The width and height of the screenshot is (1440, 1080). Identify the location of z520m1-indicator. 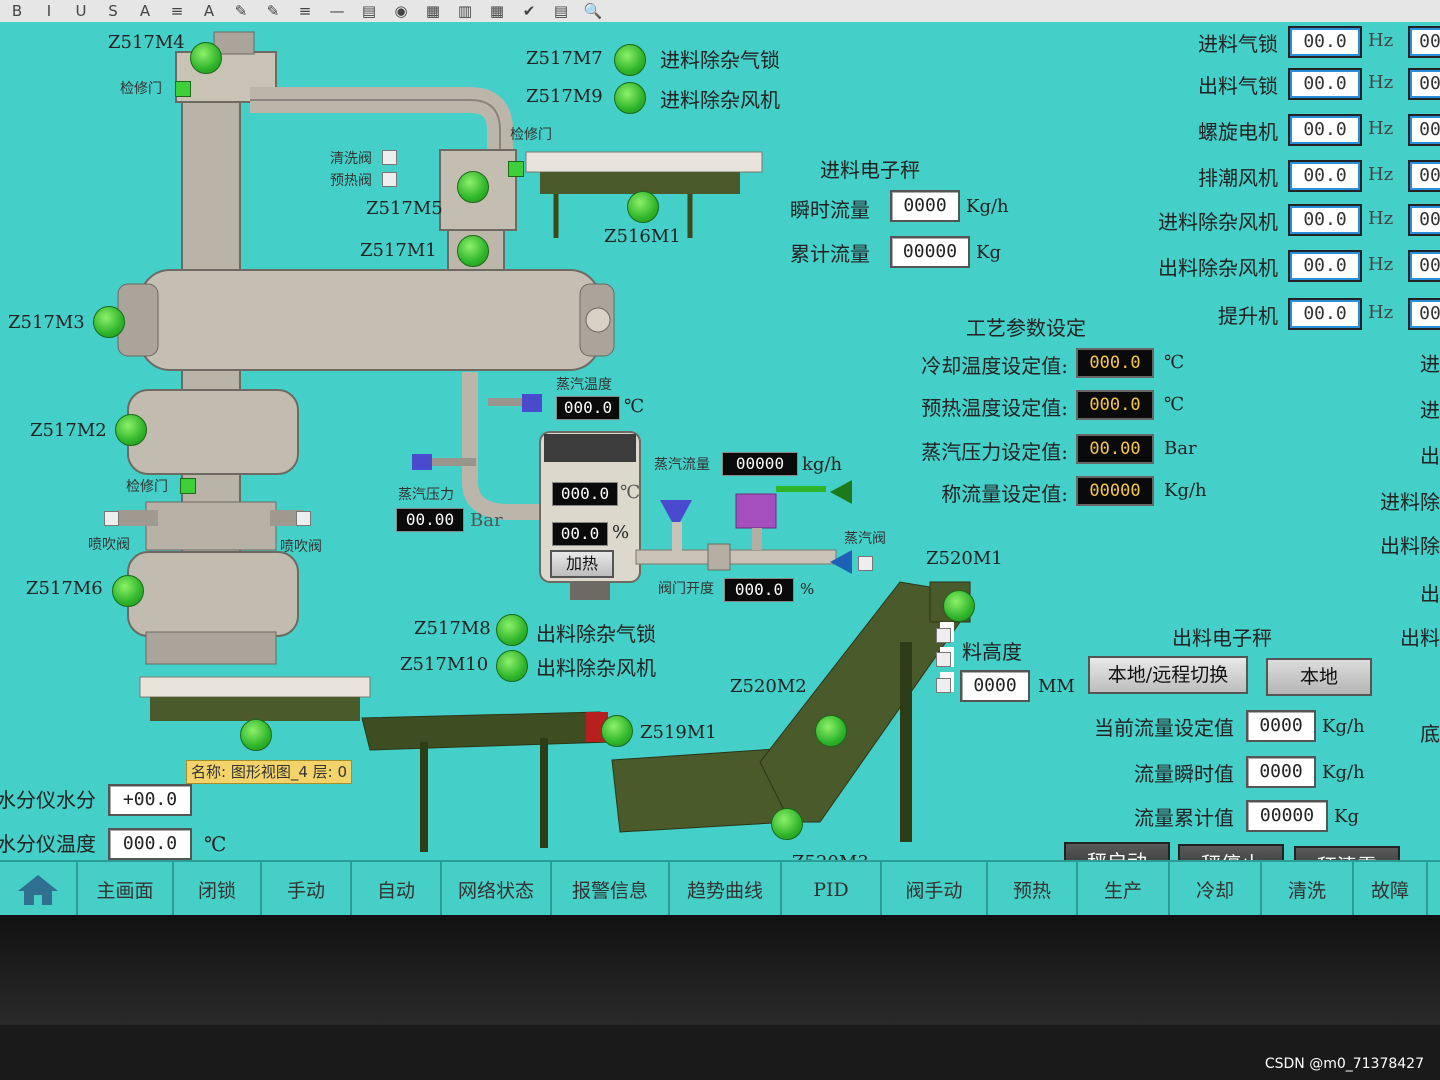
(959, 606).